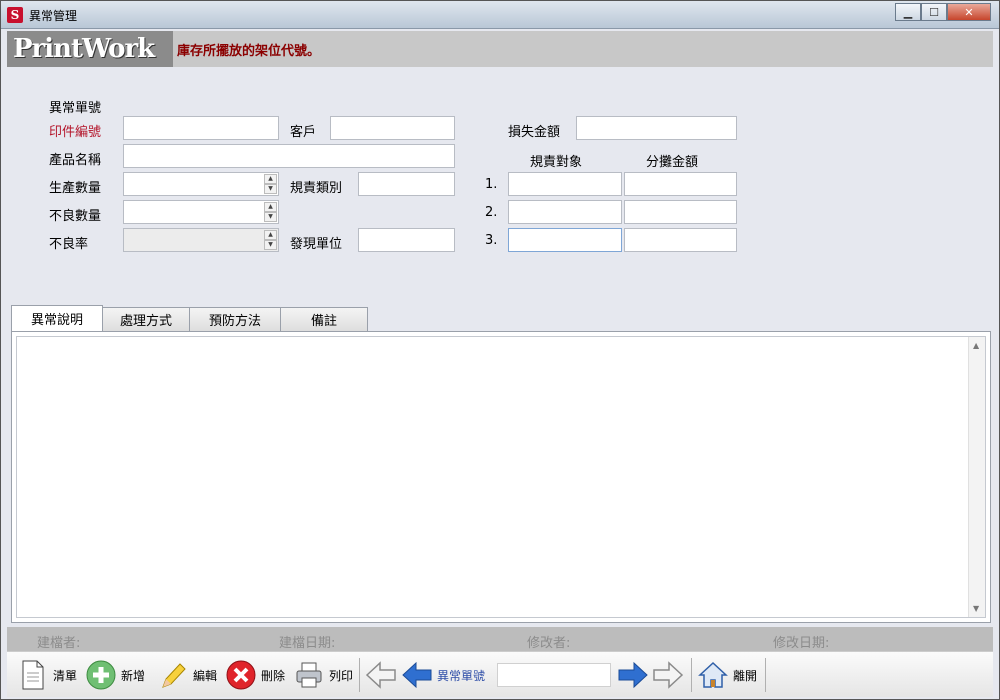 Image resolution: width=1000 pixels, height=700 pixels. I want to click on production-qty-label: 生產數量, so click(75, 188).